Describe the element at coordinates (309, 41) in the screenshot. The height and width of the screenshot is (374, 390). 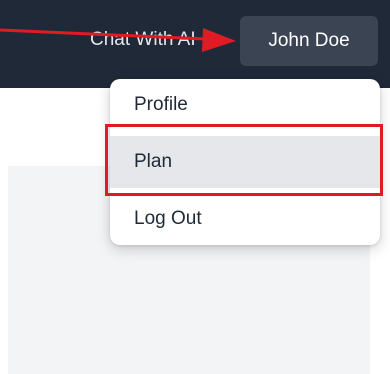
I see `user-menu-button: John Doe` at that location.